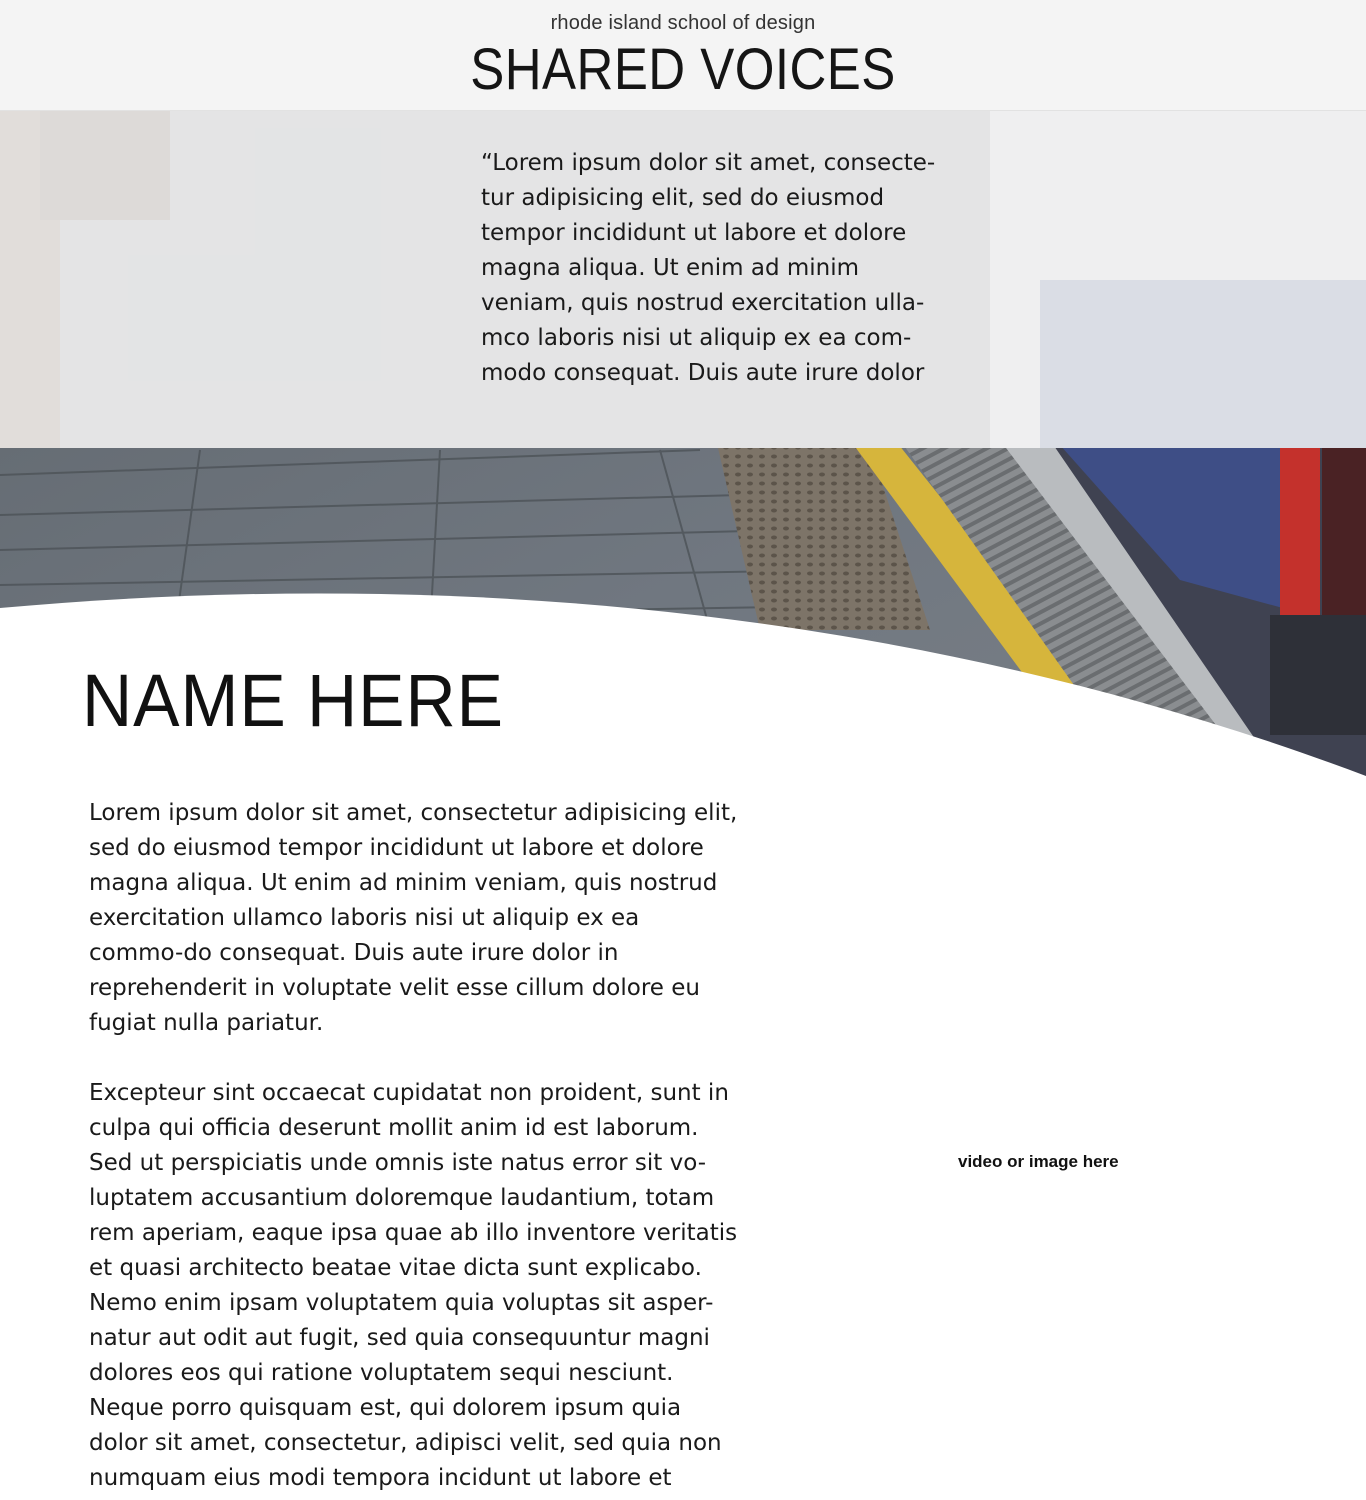 The height and width of the screenshot is (1500, 1366). Describe the element at coordinates (683, 23) in the screenshot. I see `site-subtitle: rhode island school of design` at that location.